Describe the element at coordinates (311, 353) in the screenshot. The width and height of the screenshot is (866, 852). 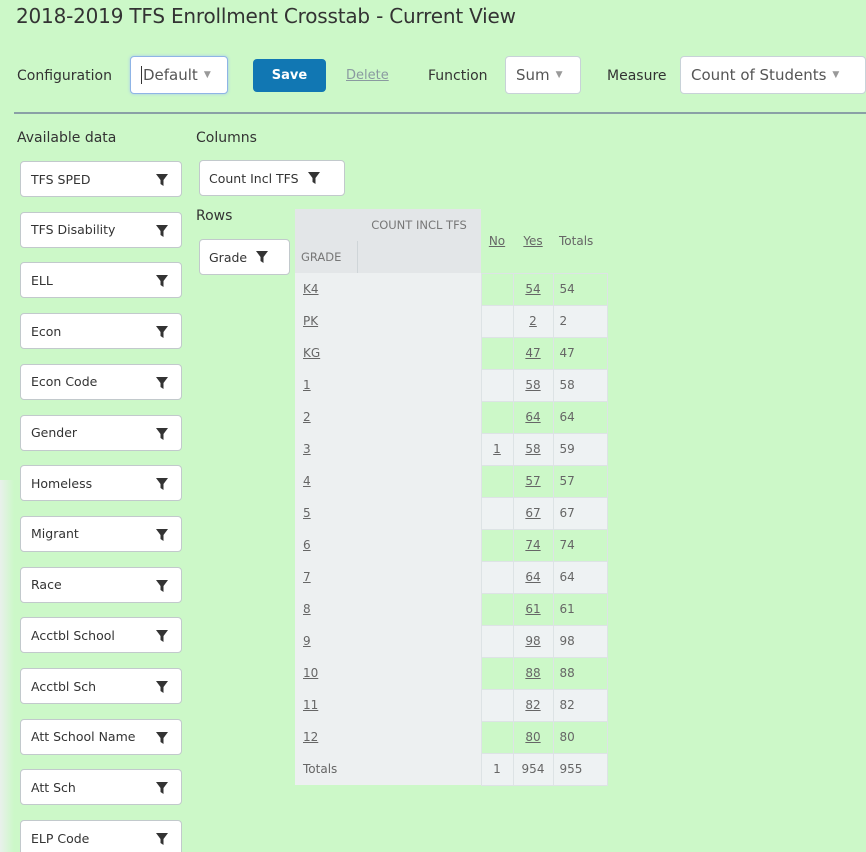
I see `grade-link: KG` at that location.